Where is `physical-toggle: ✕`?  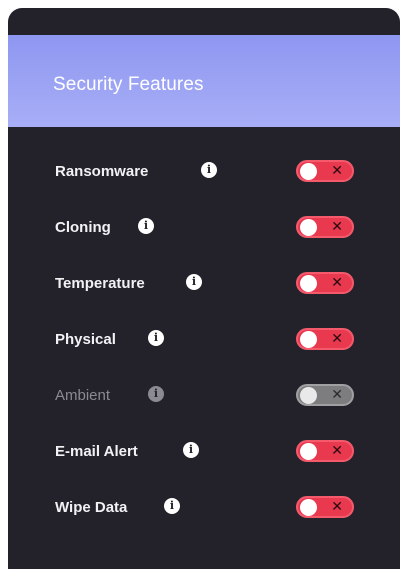 physical-toggle: ✕ is located at coordinates (325, 339).